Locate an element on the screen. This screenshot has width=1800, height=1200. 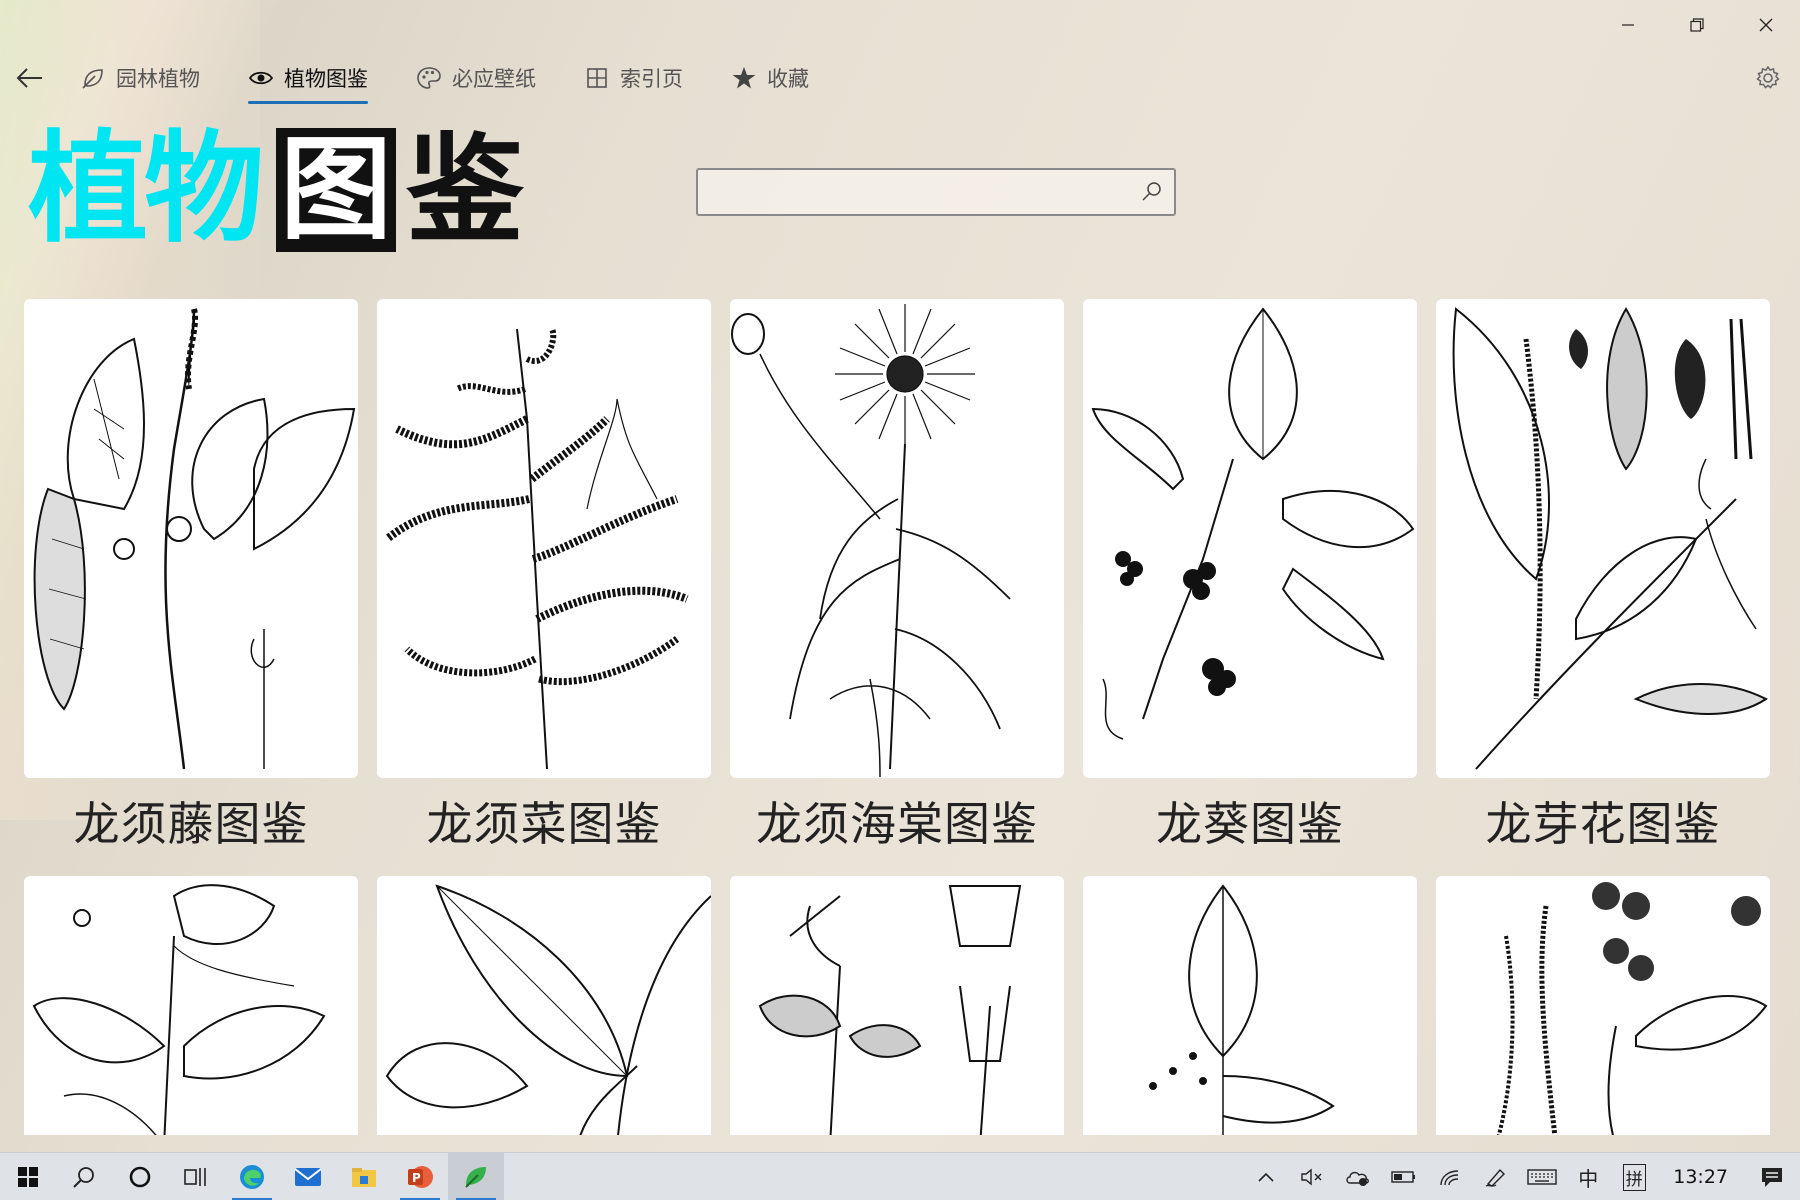
ime-mode-label: 拼 is located at coordinates (1634, 1177).